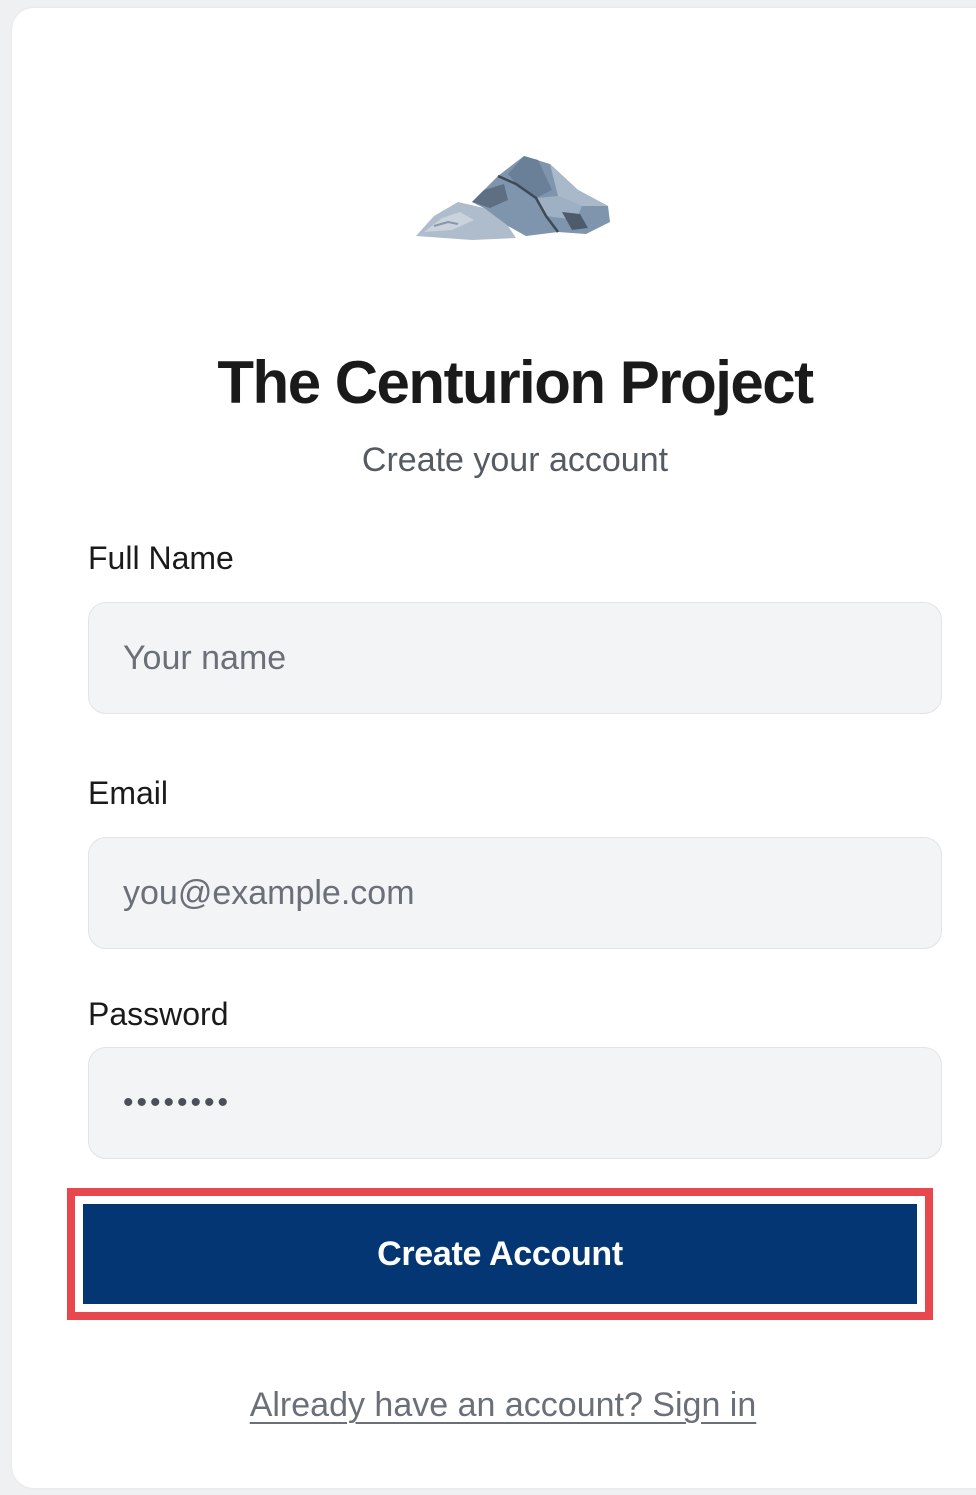 The image size is (976, 1495). What do you see at coordinates (161, 558) in the screenshot?
I see `full-name-label: Full Name` at bounding box center [161, 558].